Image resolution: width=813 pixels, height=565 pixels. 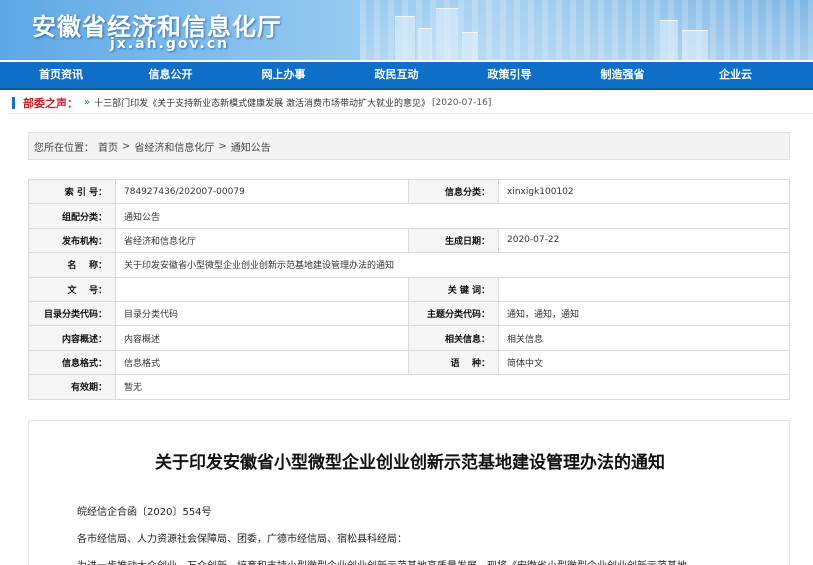 I want to click on notice-date: [2020-07-16], so click(x=462, y=102).